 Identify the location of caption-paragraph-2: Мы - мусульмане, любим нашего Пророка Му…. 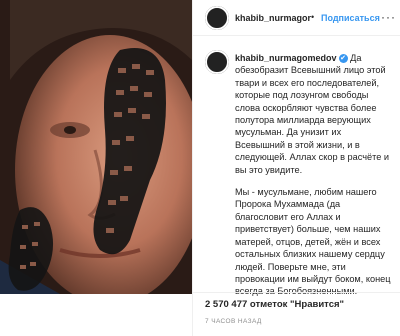
(313, 241).